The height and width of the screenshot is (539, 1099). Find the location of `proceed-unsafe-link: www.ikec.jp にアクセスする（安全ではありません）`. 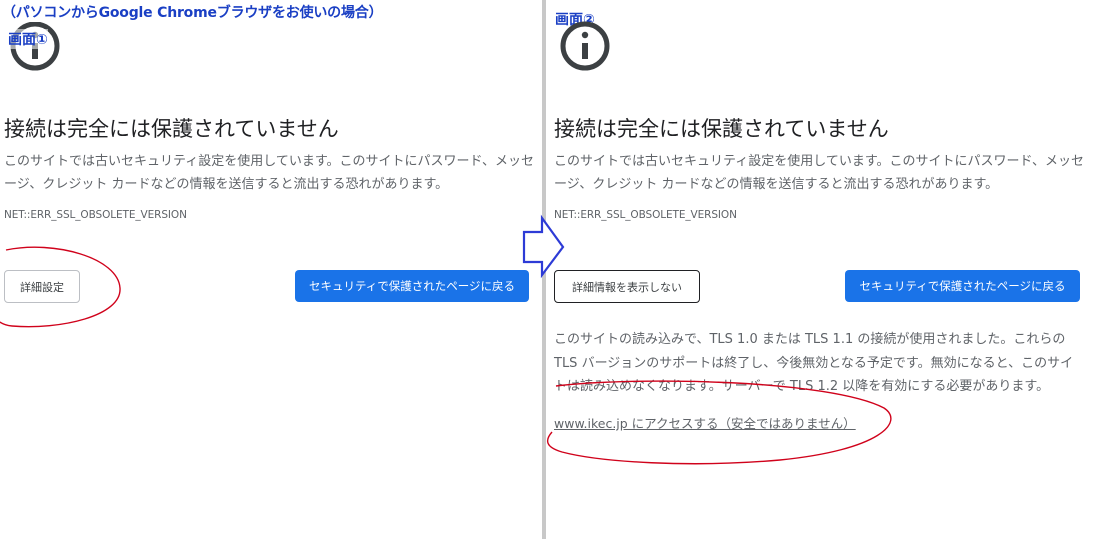

proceed-unsafe-link: www.ikec.jp にアクセスする（安全ではありません） is located at coordinates (705, 422).